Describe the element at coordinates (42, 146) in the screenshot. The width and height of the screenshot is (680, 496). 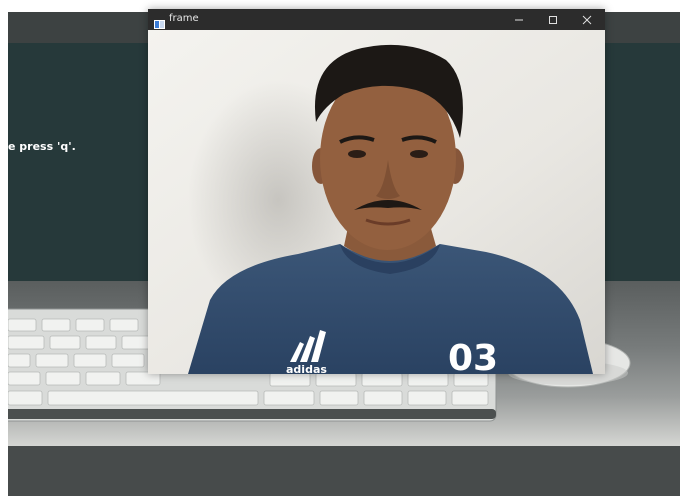
I see `background-app-message: e press 'q'.` at that location.